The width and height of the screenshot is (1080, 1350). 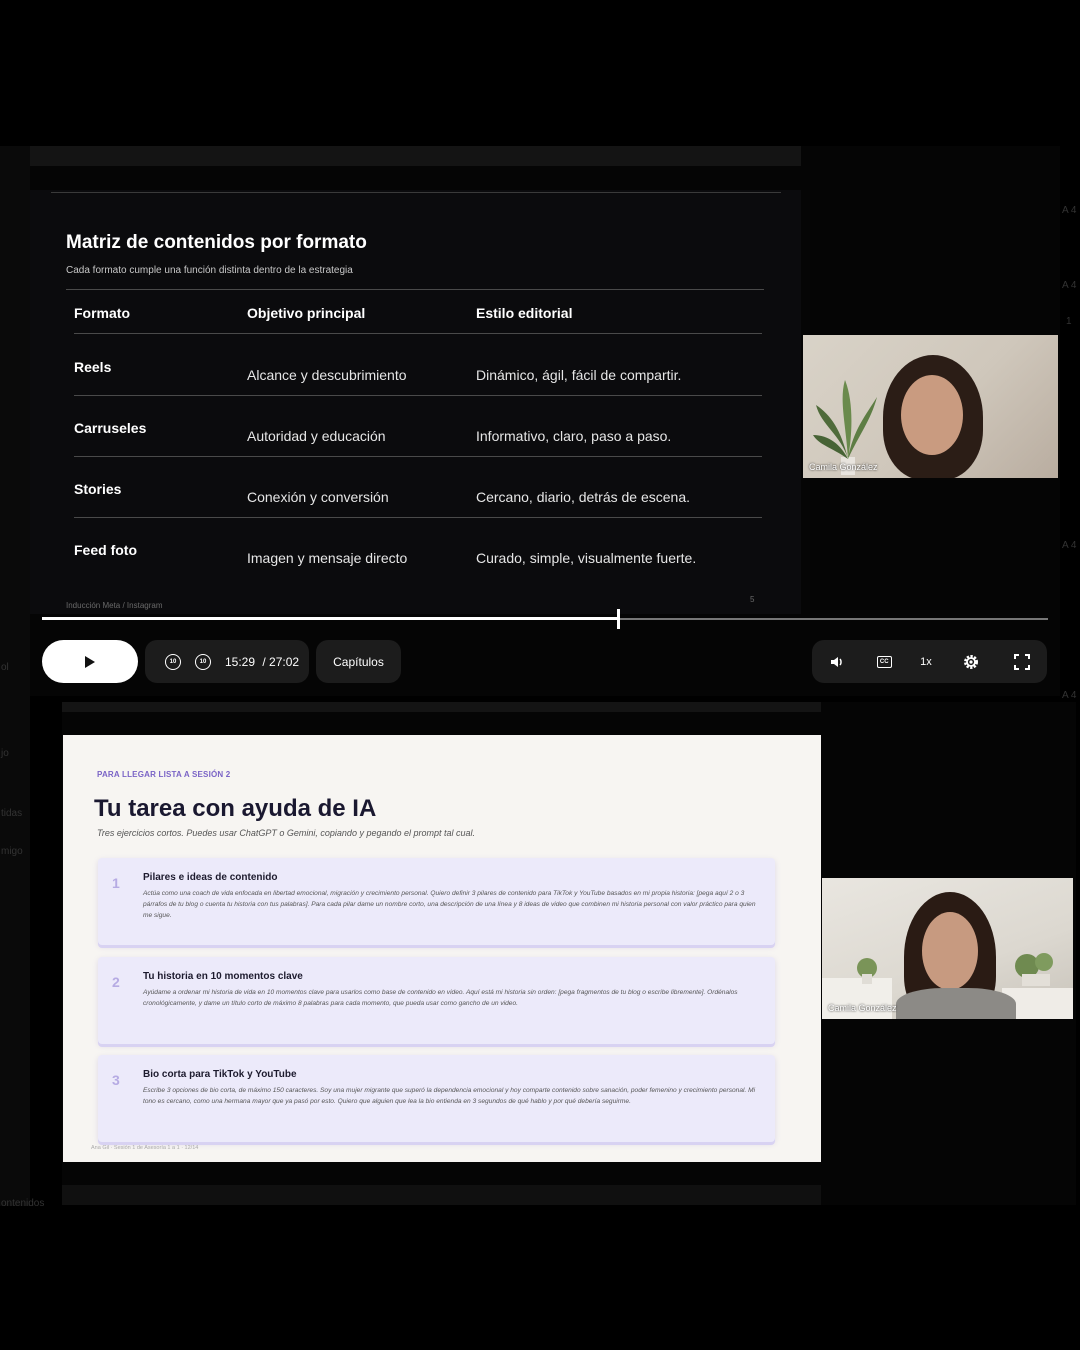 I want to click on card-title: Tu historia en 10 momentos clave, so click(x=223, y=976).